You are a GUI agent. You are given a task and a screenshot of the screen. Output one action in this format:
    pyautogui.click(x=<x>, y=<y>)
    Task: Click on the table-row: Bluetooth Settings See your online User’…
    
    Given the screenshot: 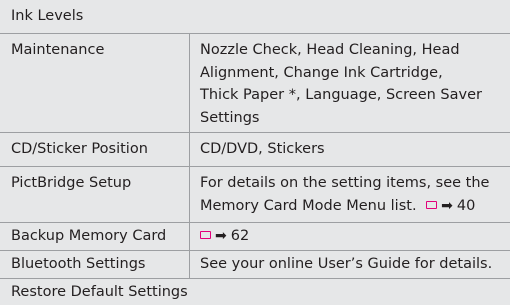 What is the action you would take?
    pyautogui.click(x=255, y=264)
    